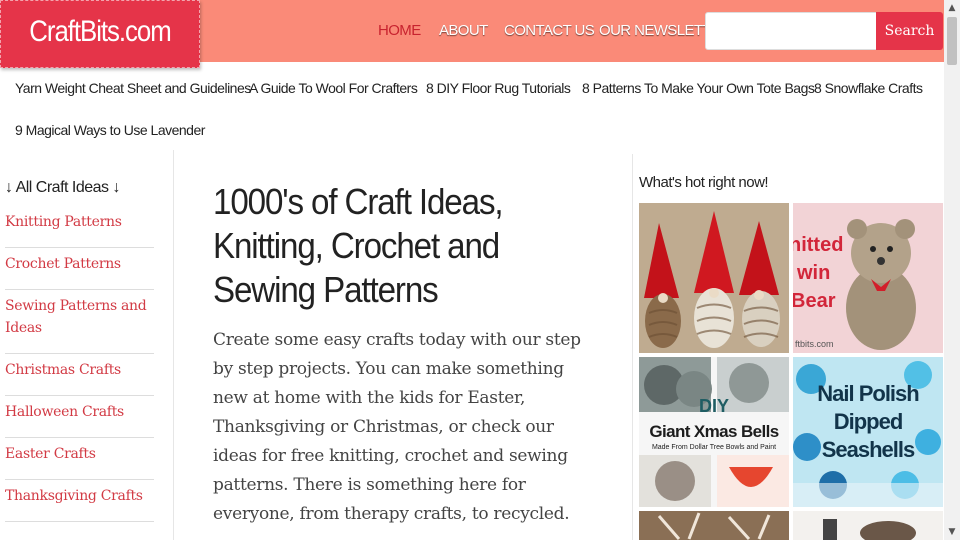 The image size is (960, 540). I want to click on scrollbar-thumb, so click(952, 41).